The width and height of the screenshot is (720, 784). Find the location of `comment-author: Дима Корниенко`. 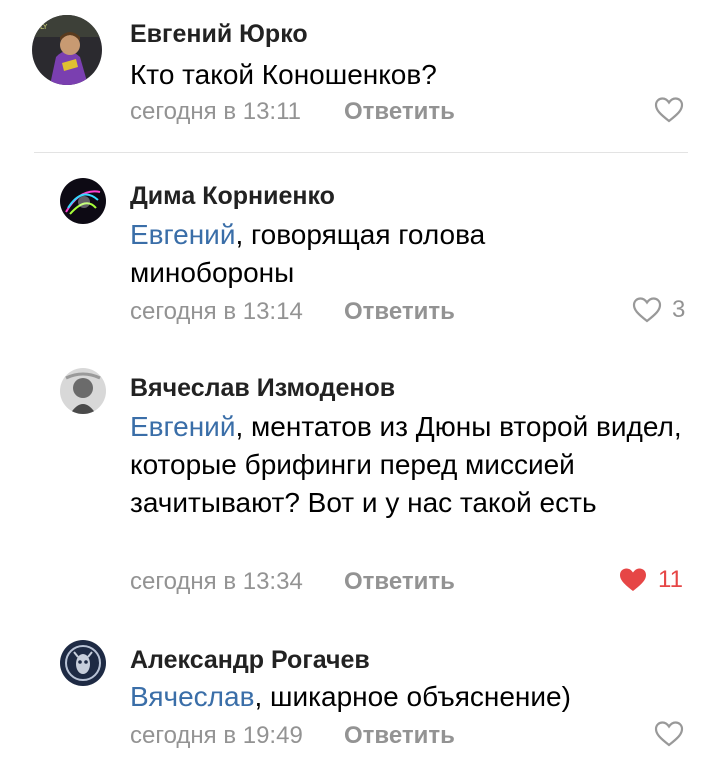

comment-author: Дима Корниенко is located at coordinates (232, 196).